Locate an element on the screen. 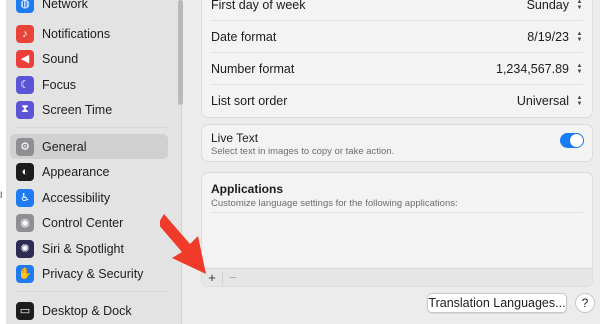 This screenshot has width=600, height=324. sidebar-item-notifications: ♪ Notifications is located at coordinates (89, 33).